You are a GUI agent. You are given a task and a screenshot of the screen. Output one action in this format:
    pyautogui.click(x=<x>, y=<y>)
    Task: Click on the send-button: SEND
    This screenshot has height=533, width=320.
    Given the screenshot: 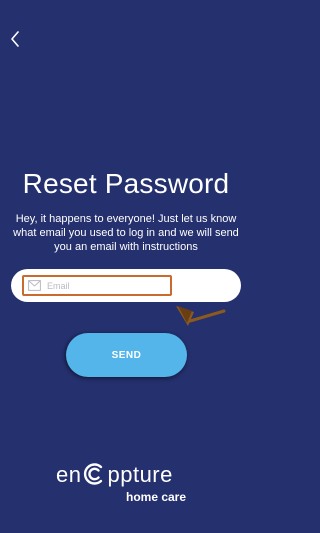 What is the action you would take?
    pyautogui.click(x=126, y=355)
    